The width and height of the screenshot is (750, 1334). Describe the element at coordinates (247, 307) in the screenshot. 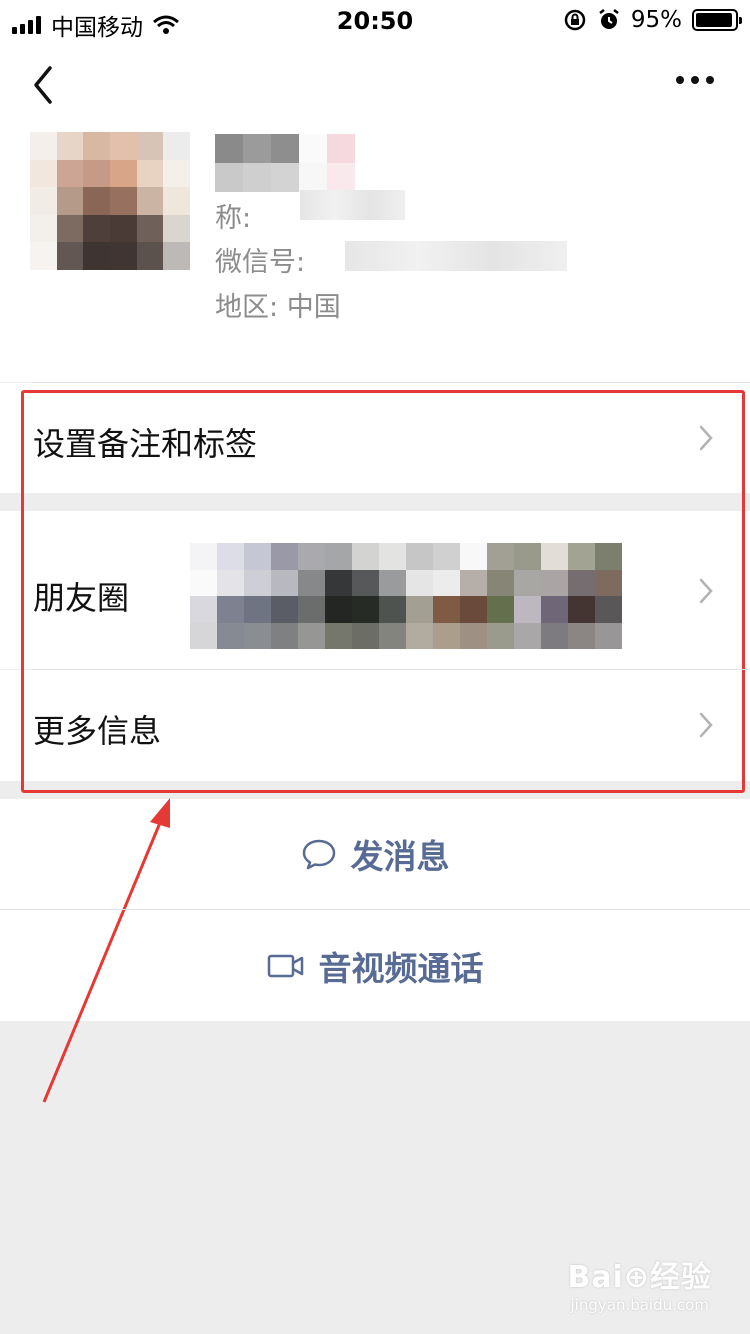

I see `region-label: 地区:` at that location.